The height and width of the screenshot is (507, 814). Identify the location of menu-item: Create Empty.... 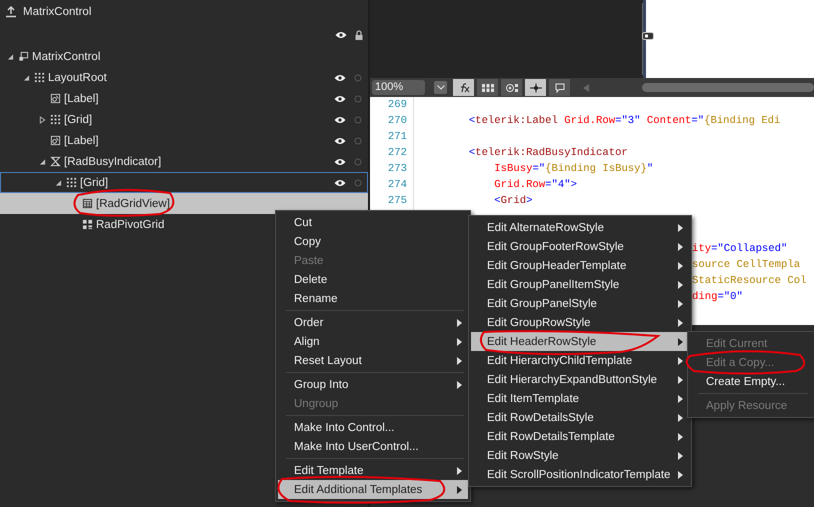
(751, 381).